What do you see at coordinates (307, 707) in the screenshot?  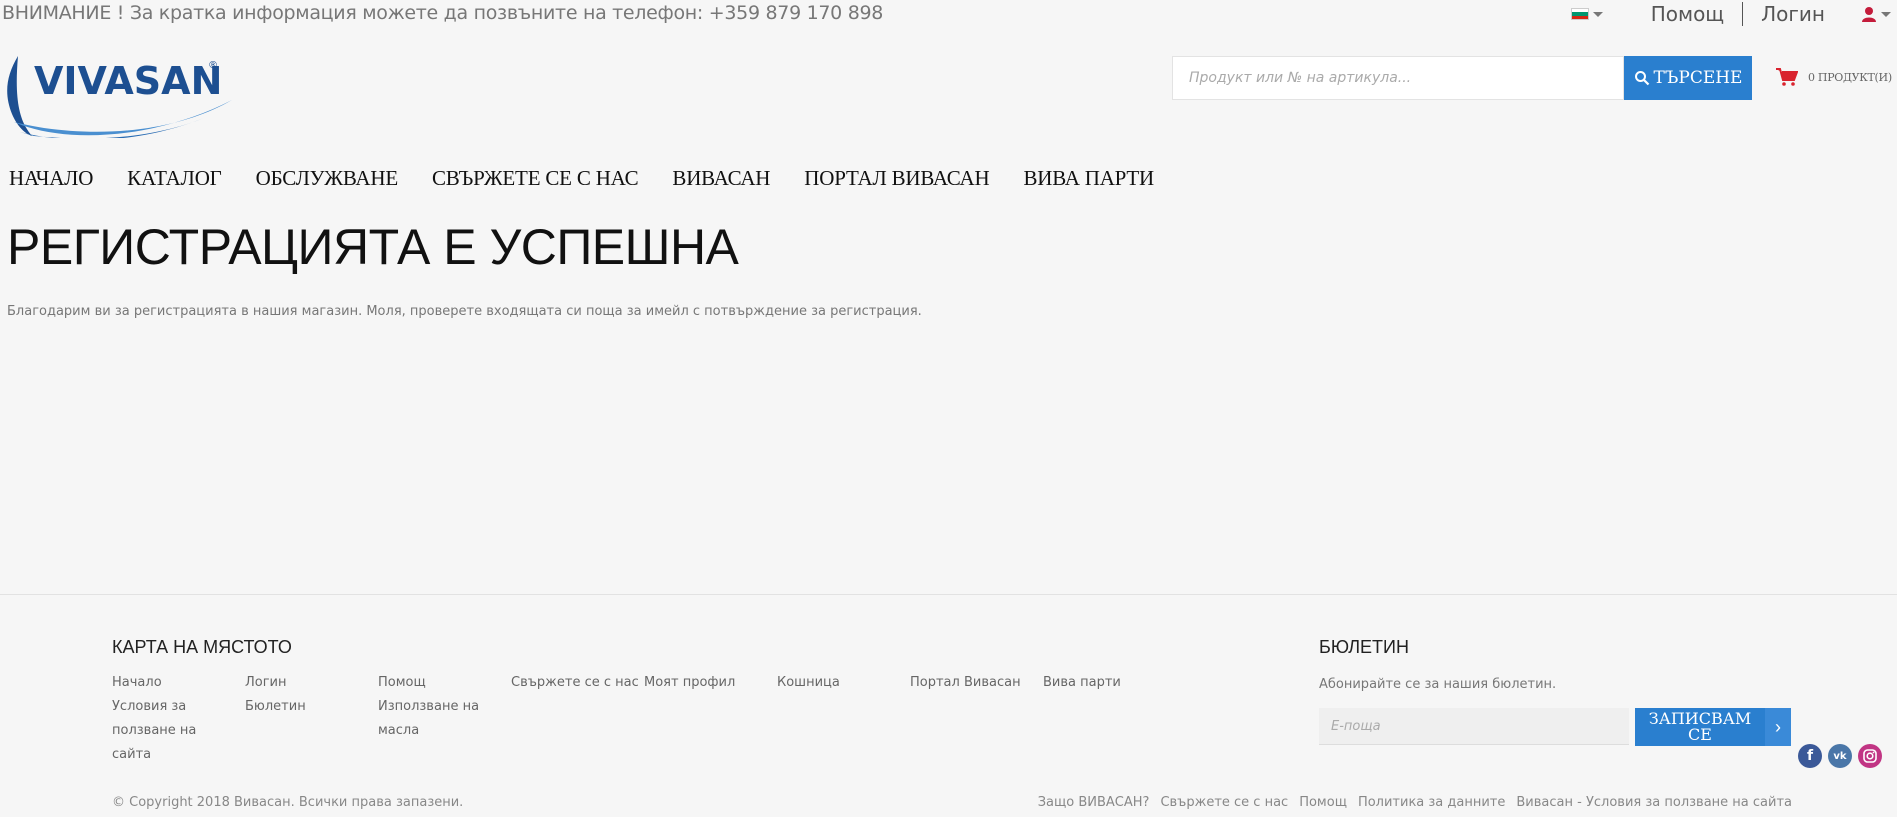 I see `footer-link-newsletter: Бюлетин` at bounding box center [307, 707].